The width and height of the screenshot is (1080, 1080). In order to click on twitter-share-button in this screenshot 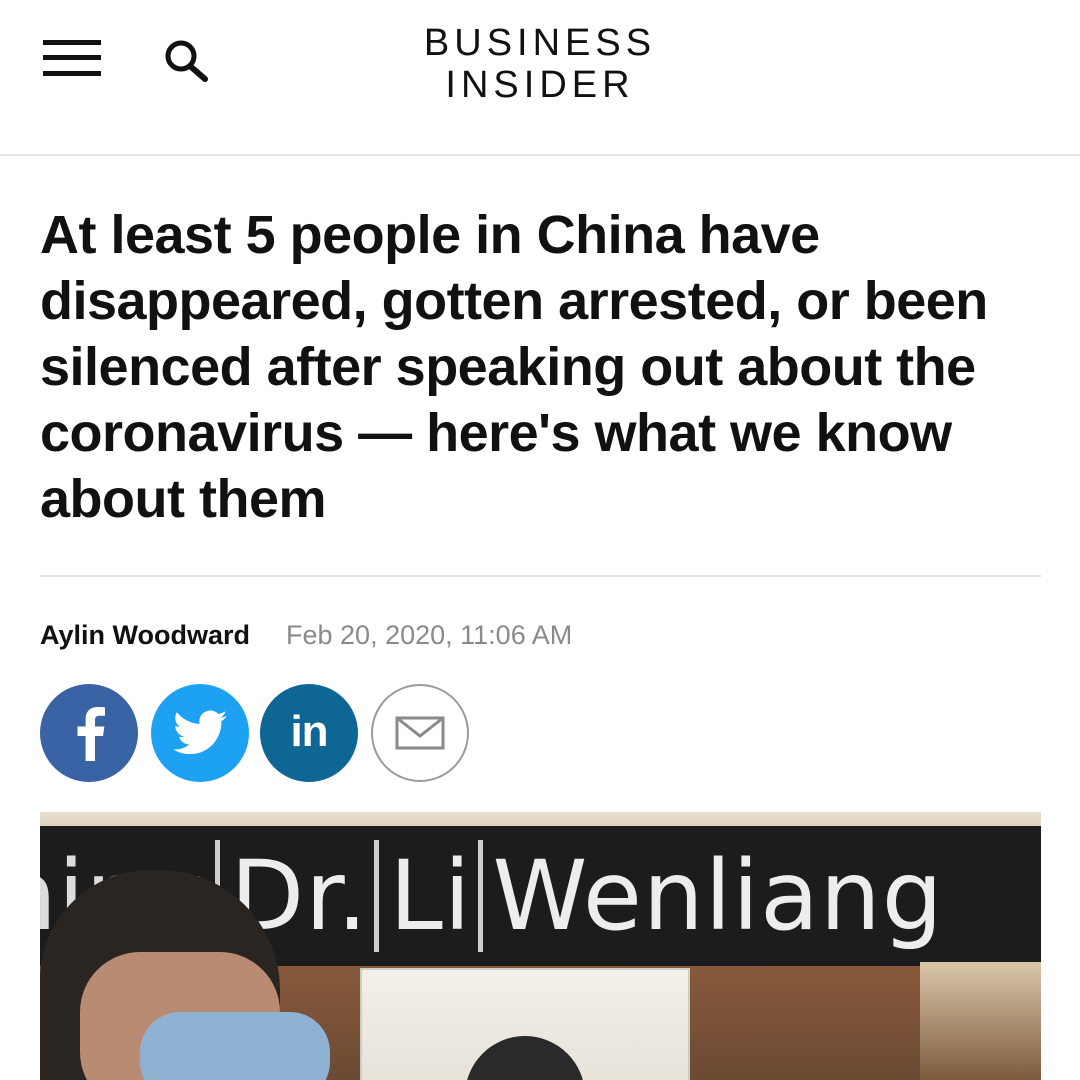, I will do `click(200, 733)`.